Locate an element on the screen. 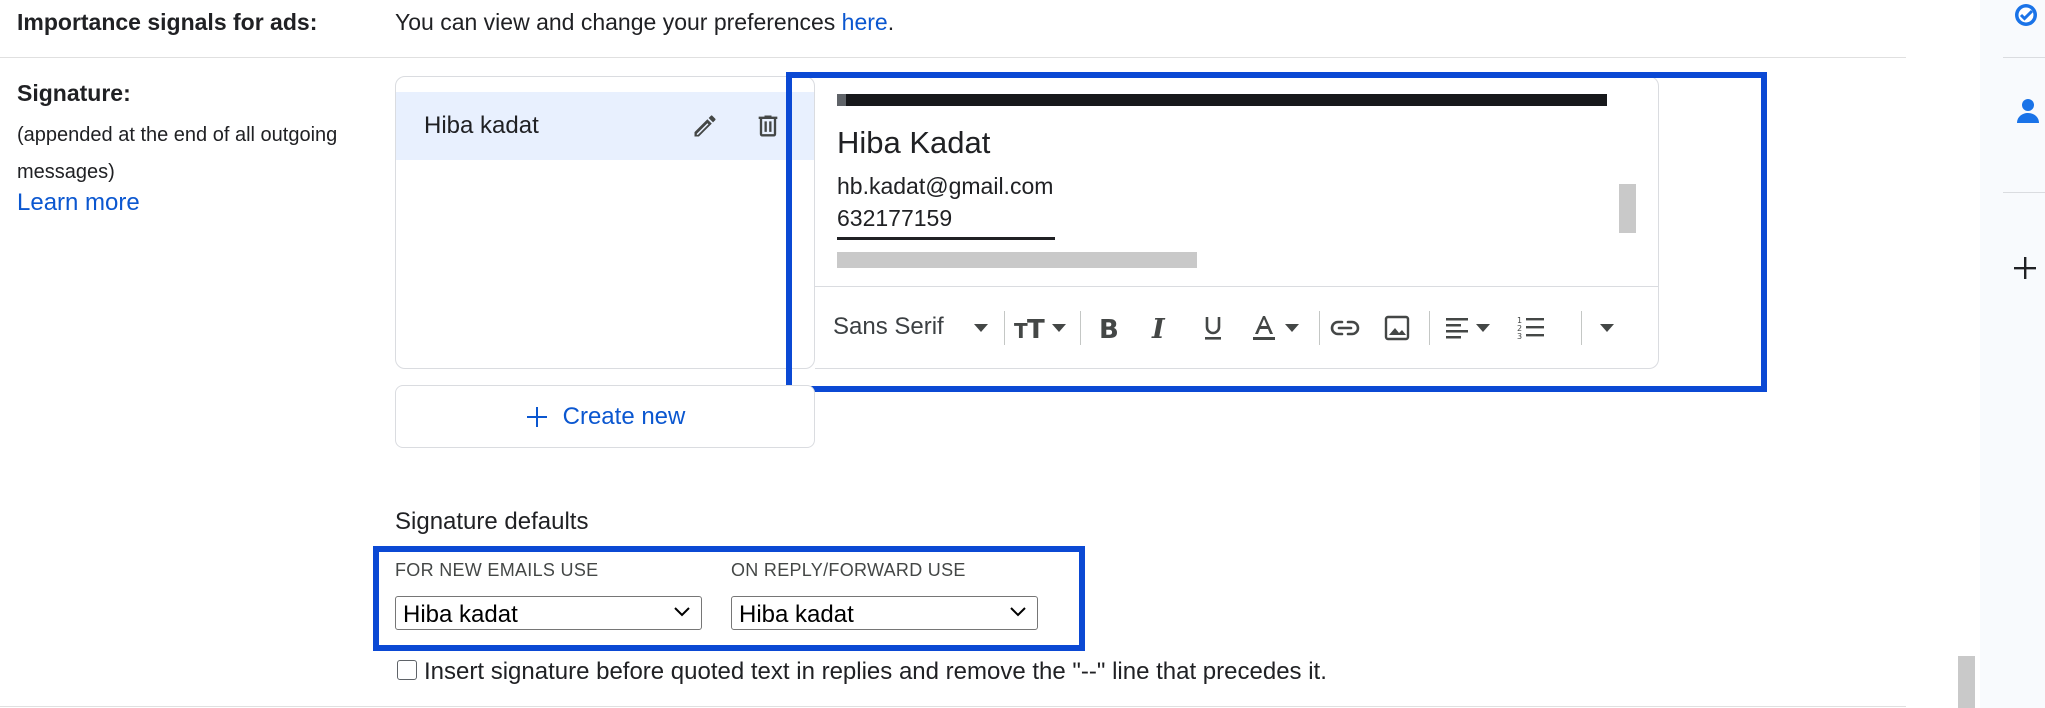 The width and height of the screenshot is (2045, 708). signature-email: hb.kadat@gmail.com is located at coordinates (945, 186).